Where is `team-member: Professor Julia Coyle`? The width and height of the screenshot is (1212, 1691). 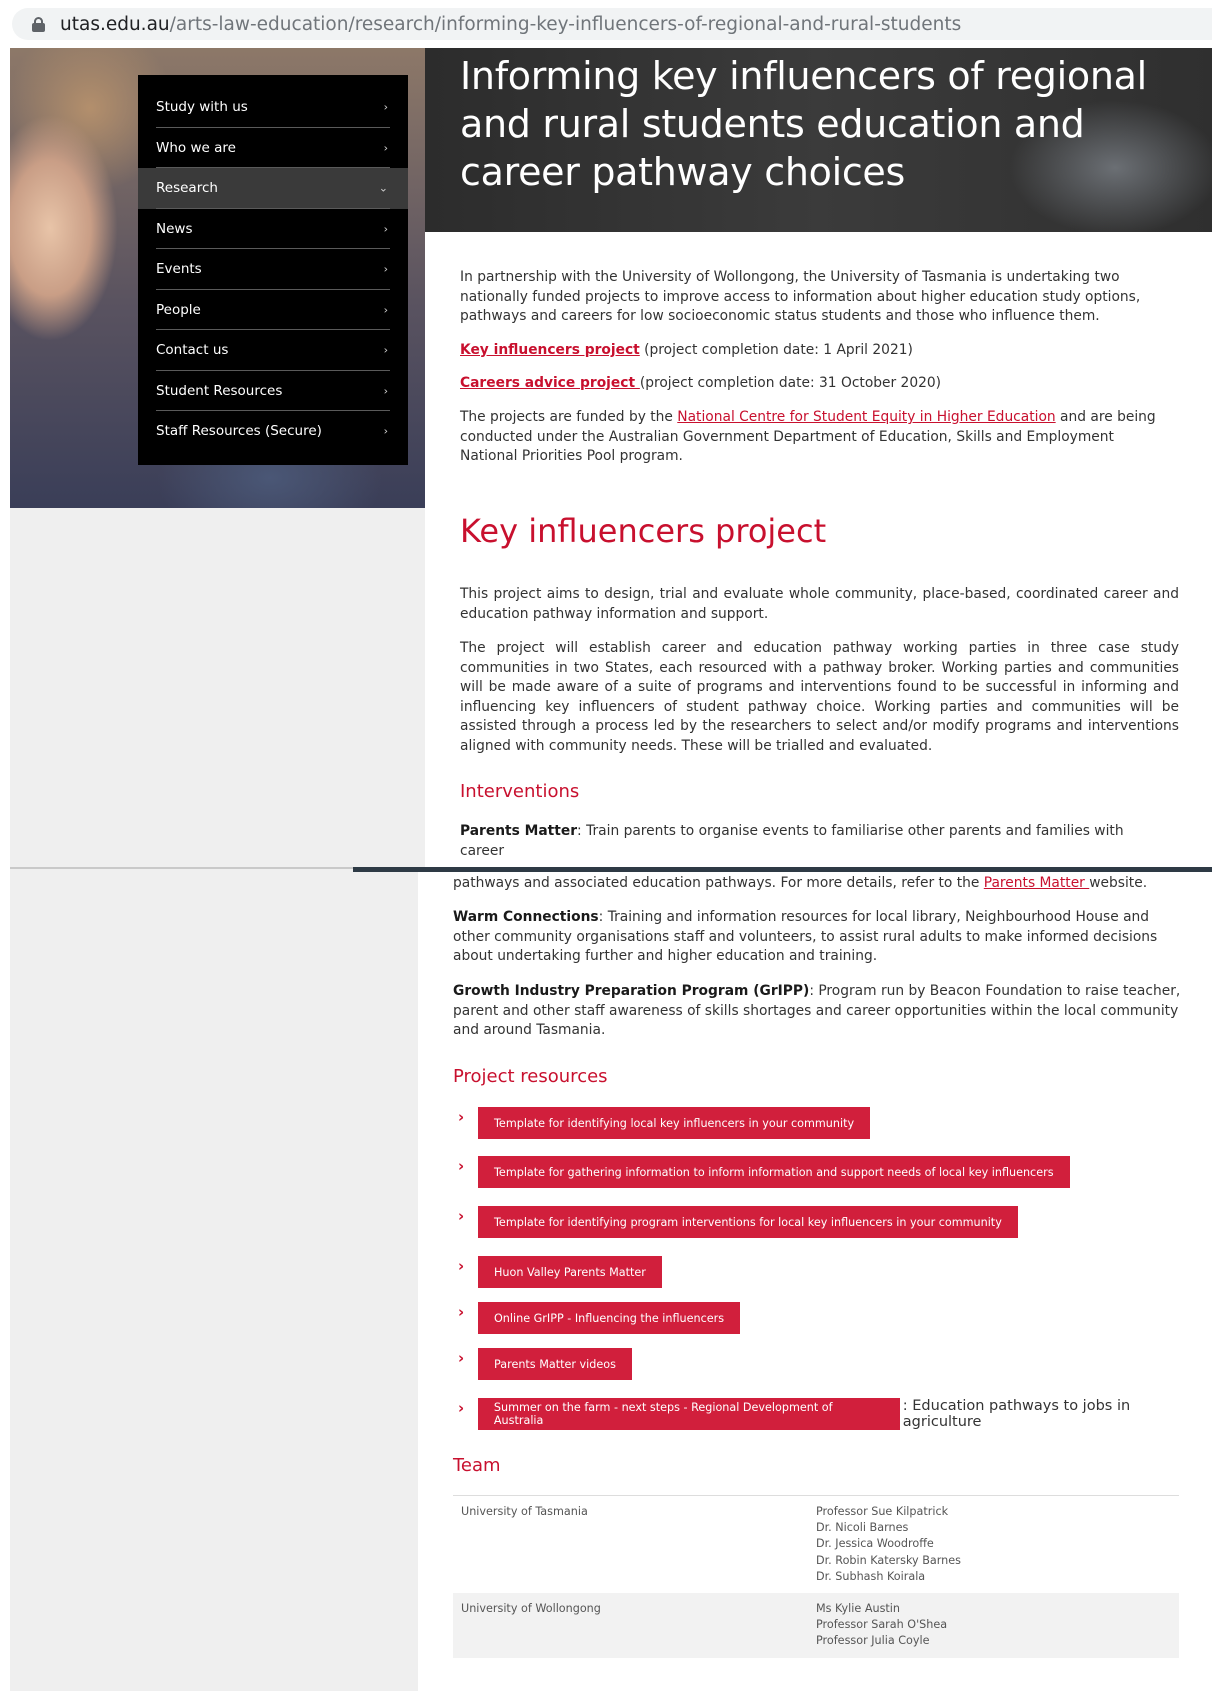 team-member: Professor Julia Coyle is located at coordinates (873, 1641).